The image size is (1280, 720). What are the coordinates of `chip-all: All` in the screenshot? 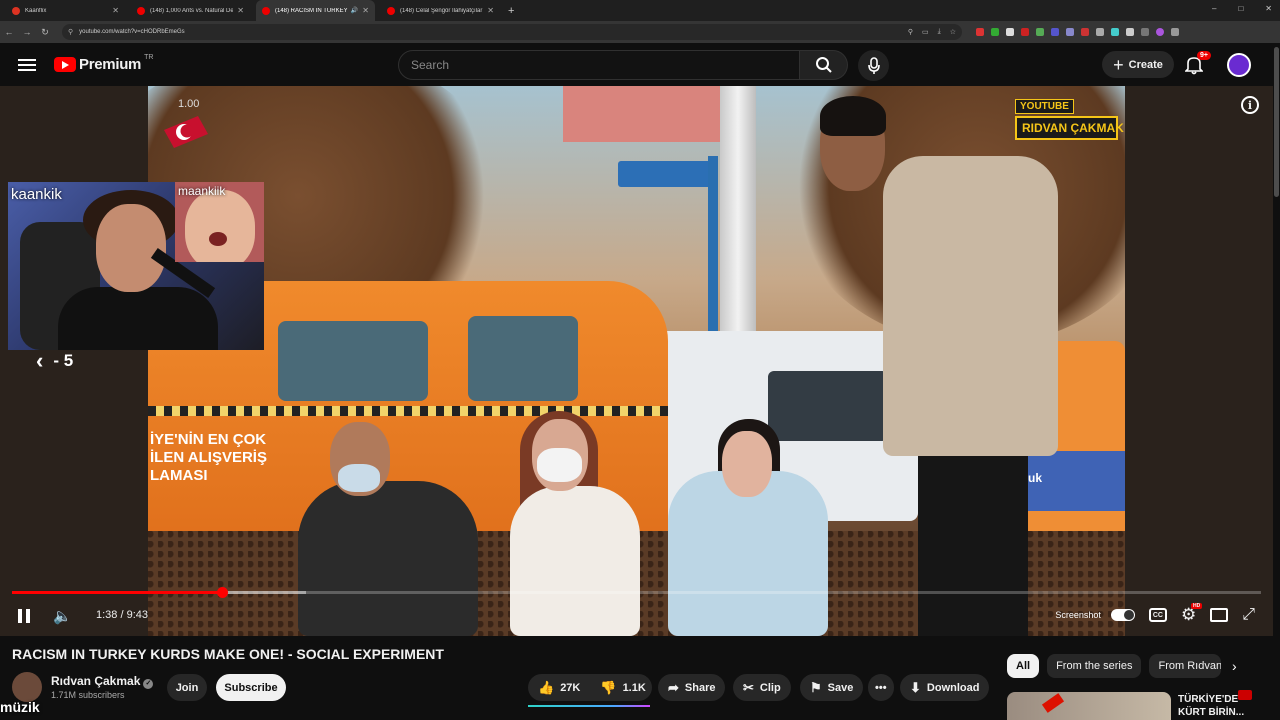 It's located at (1023, 666).